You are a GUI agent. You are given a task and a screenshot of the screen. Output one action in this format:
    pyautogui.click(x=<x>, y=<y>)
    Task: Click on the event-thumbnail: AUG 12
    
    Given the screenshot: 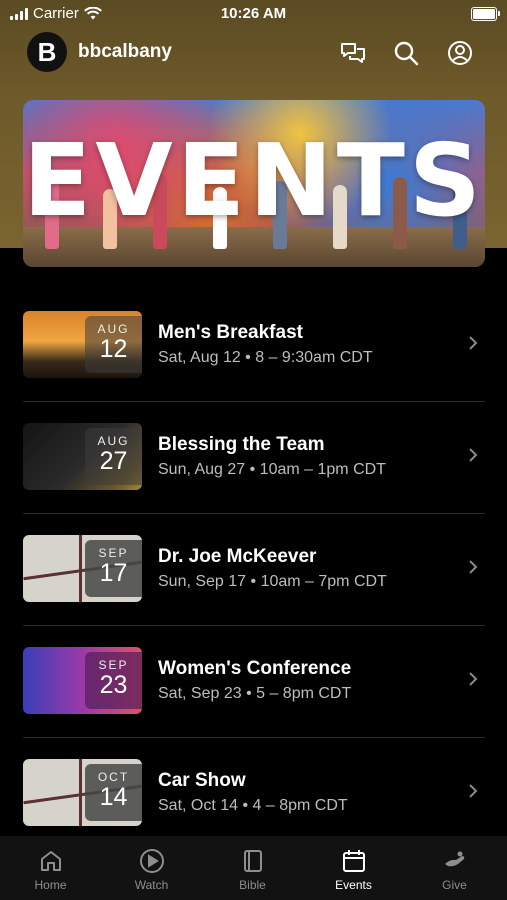 What is the action you would take?
    pyautogui.click(x=82, y=344)
    